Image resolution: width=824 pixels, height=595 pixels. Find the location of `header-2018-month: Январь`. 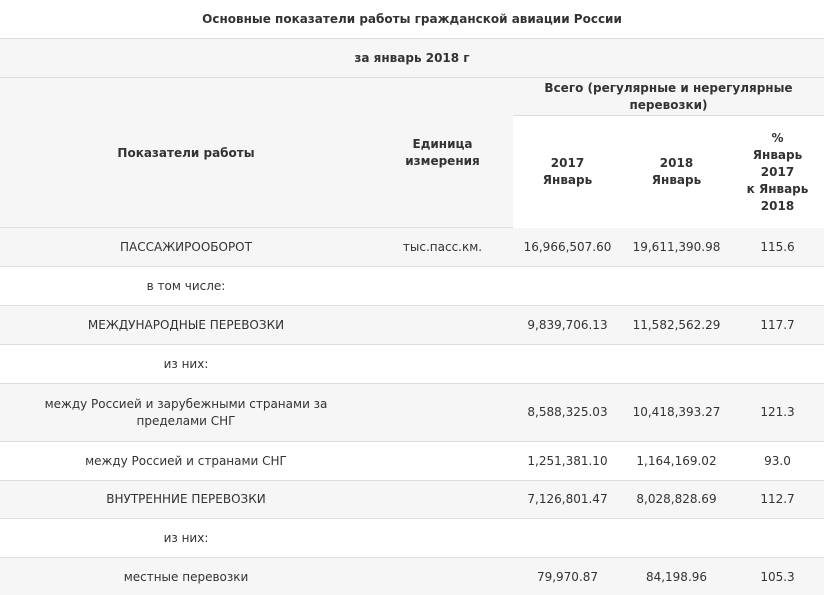

header-2018-month: Январь is located at coordinates (676, 180).